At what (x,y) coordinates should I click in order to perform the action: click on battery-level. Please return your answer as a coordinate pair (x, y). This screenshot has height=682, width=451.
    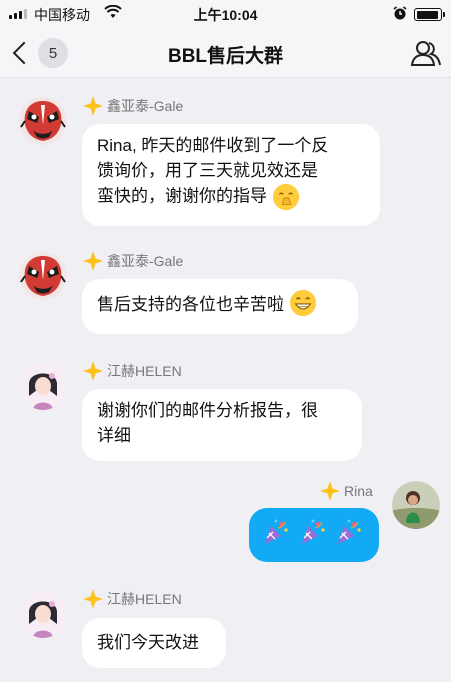
    Looking at the image, I should click on (427, 14).